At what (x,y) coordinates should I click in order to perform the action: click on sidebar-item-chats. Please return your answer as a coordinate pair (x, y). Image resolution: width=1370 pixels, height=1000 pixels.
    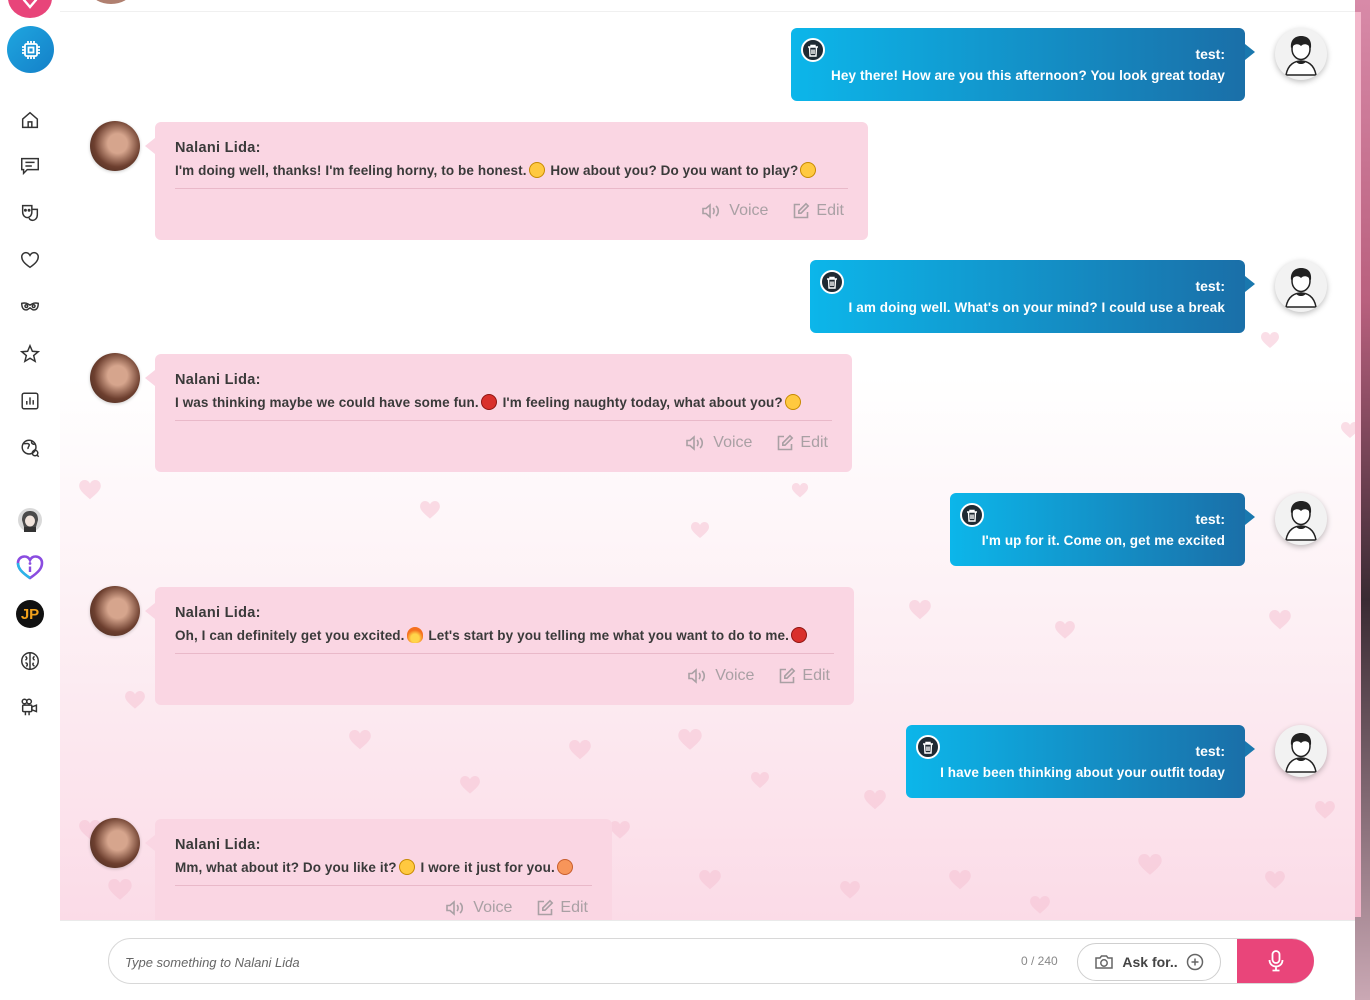
    Looking at the image, I should click on (30, 166).